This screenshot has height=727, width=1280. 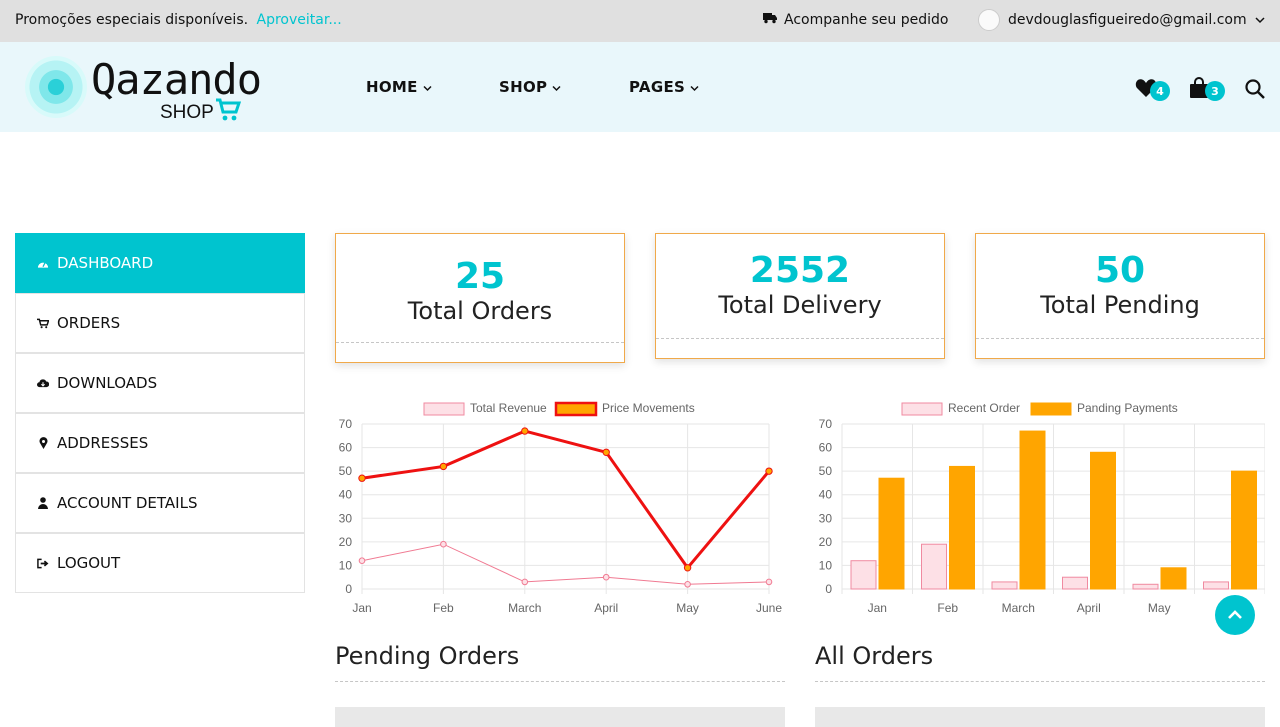 I want to click on cloud-download-icon, so click(x=43, y=383).